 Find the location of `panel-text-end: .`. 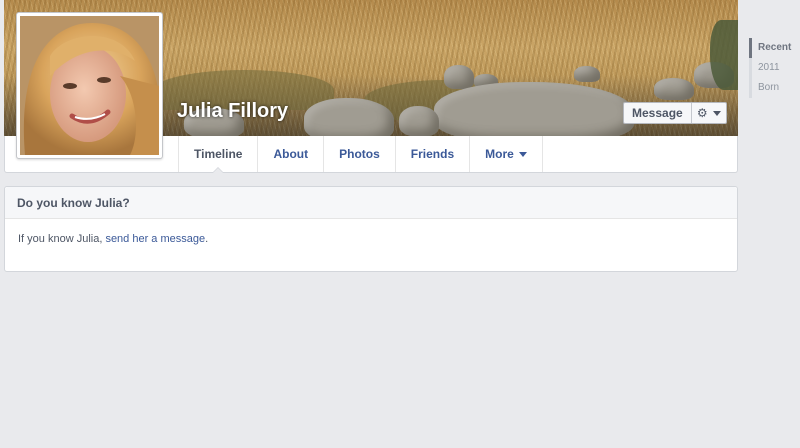

panel-text-end: . is located at coordinates (207, 239).